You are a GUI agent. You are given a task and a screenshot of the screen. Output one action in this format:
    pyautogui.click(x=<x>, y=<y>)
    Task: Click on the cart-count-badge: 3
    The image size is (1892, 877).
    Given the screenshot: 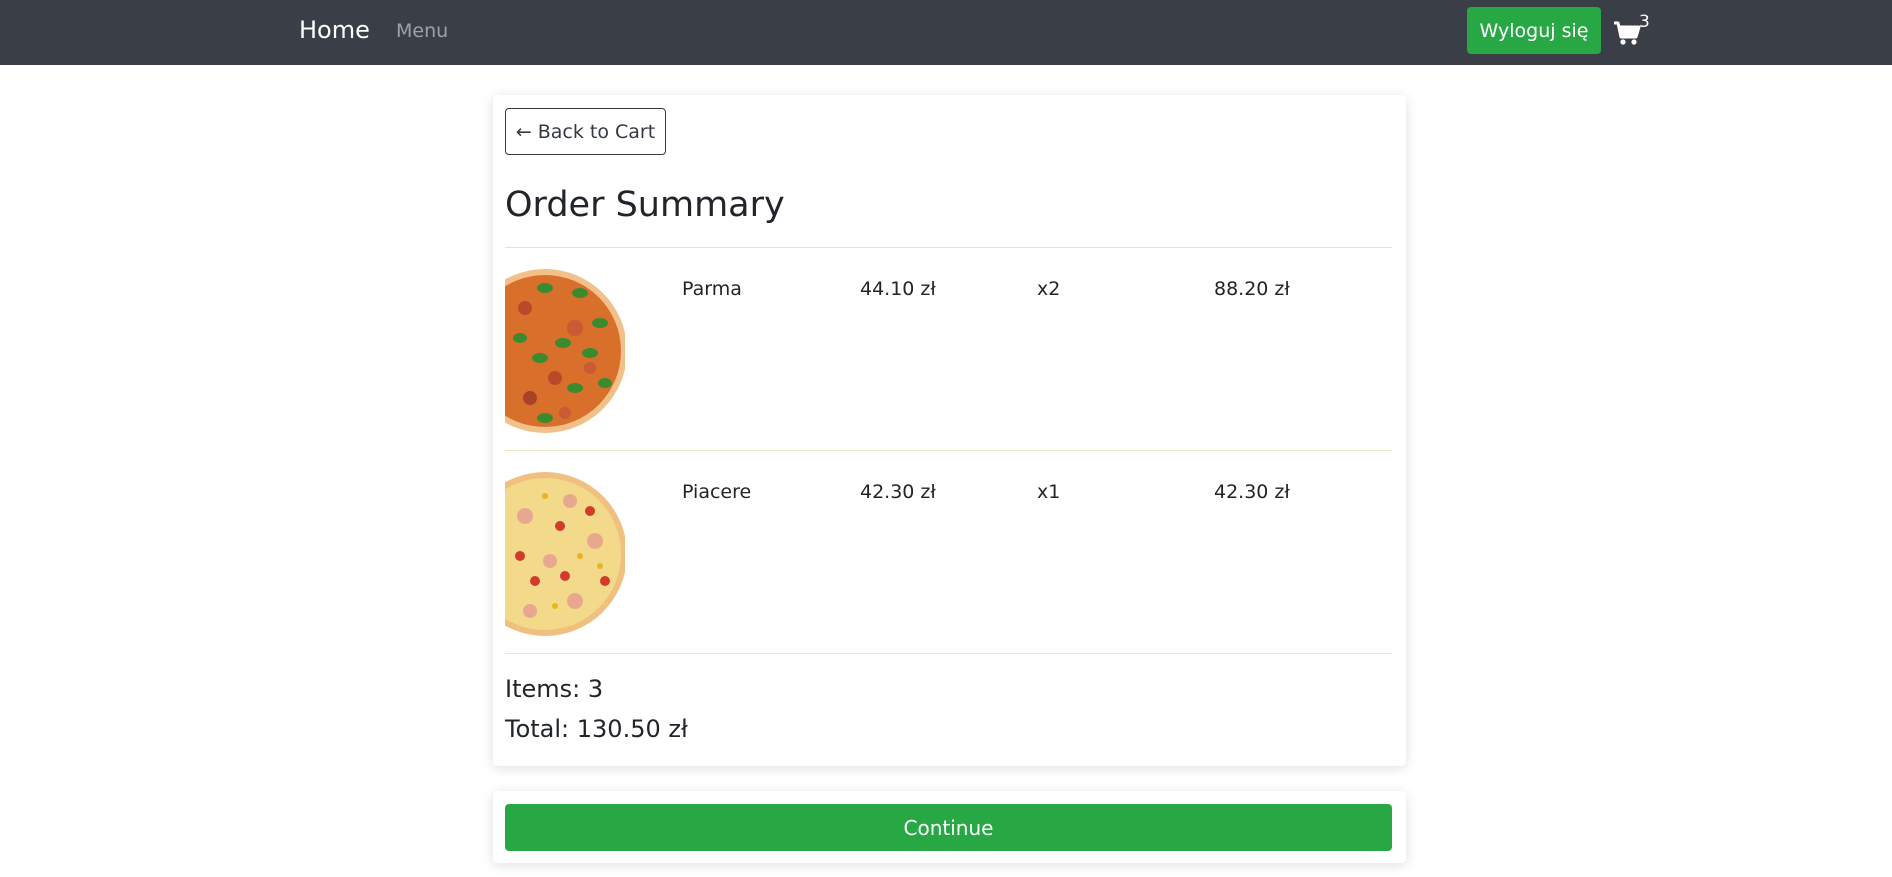 What is the action you would take?
    pyautogui.click(x=1644, y=22)
    